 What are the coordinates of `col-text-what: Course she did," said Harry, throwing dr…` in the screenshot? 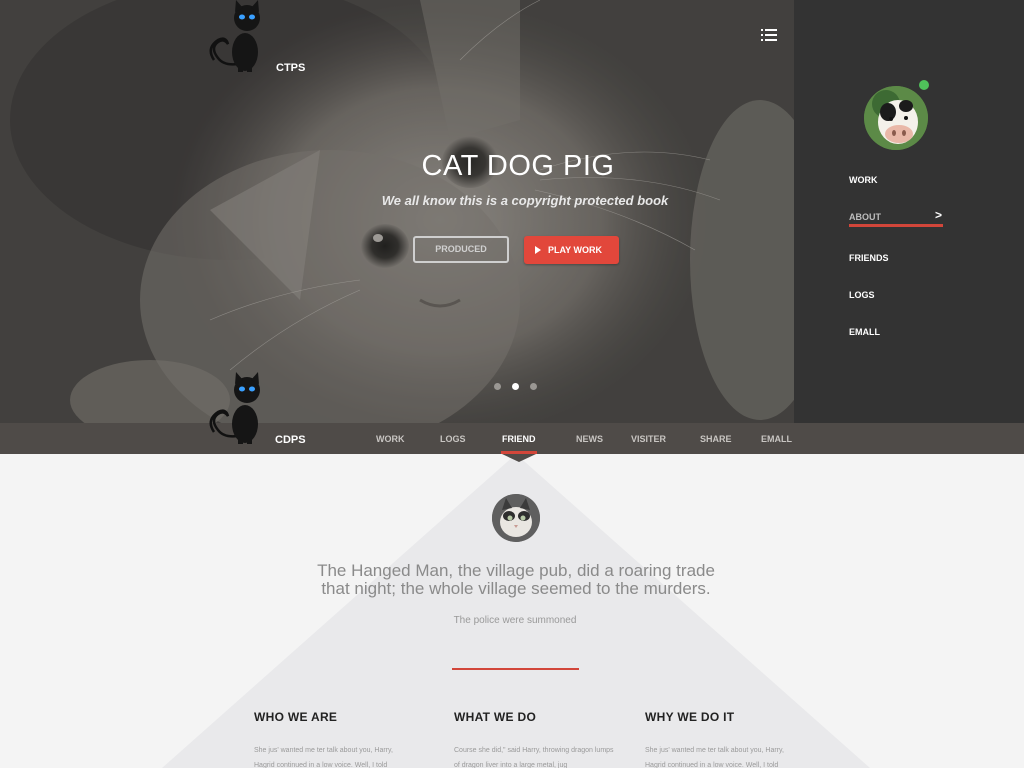 It's located at (534, 757).